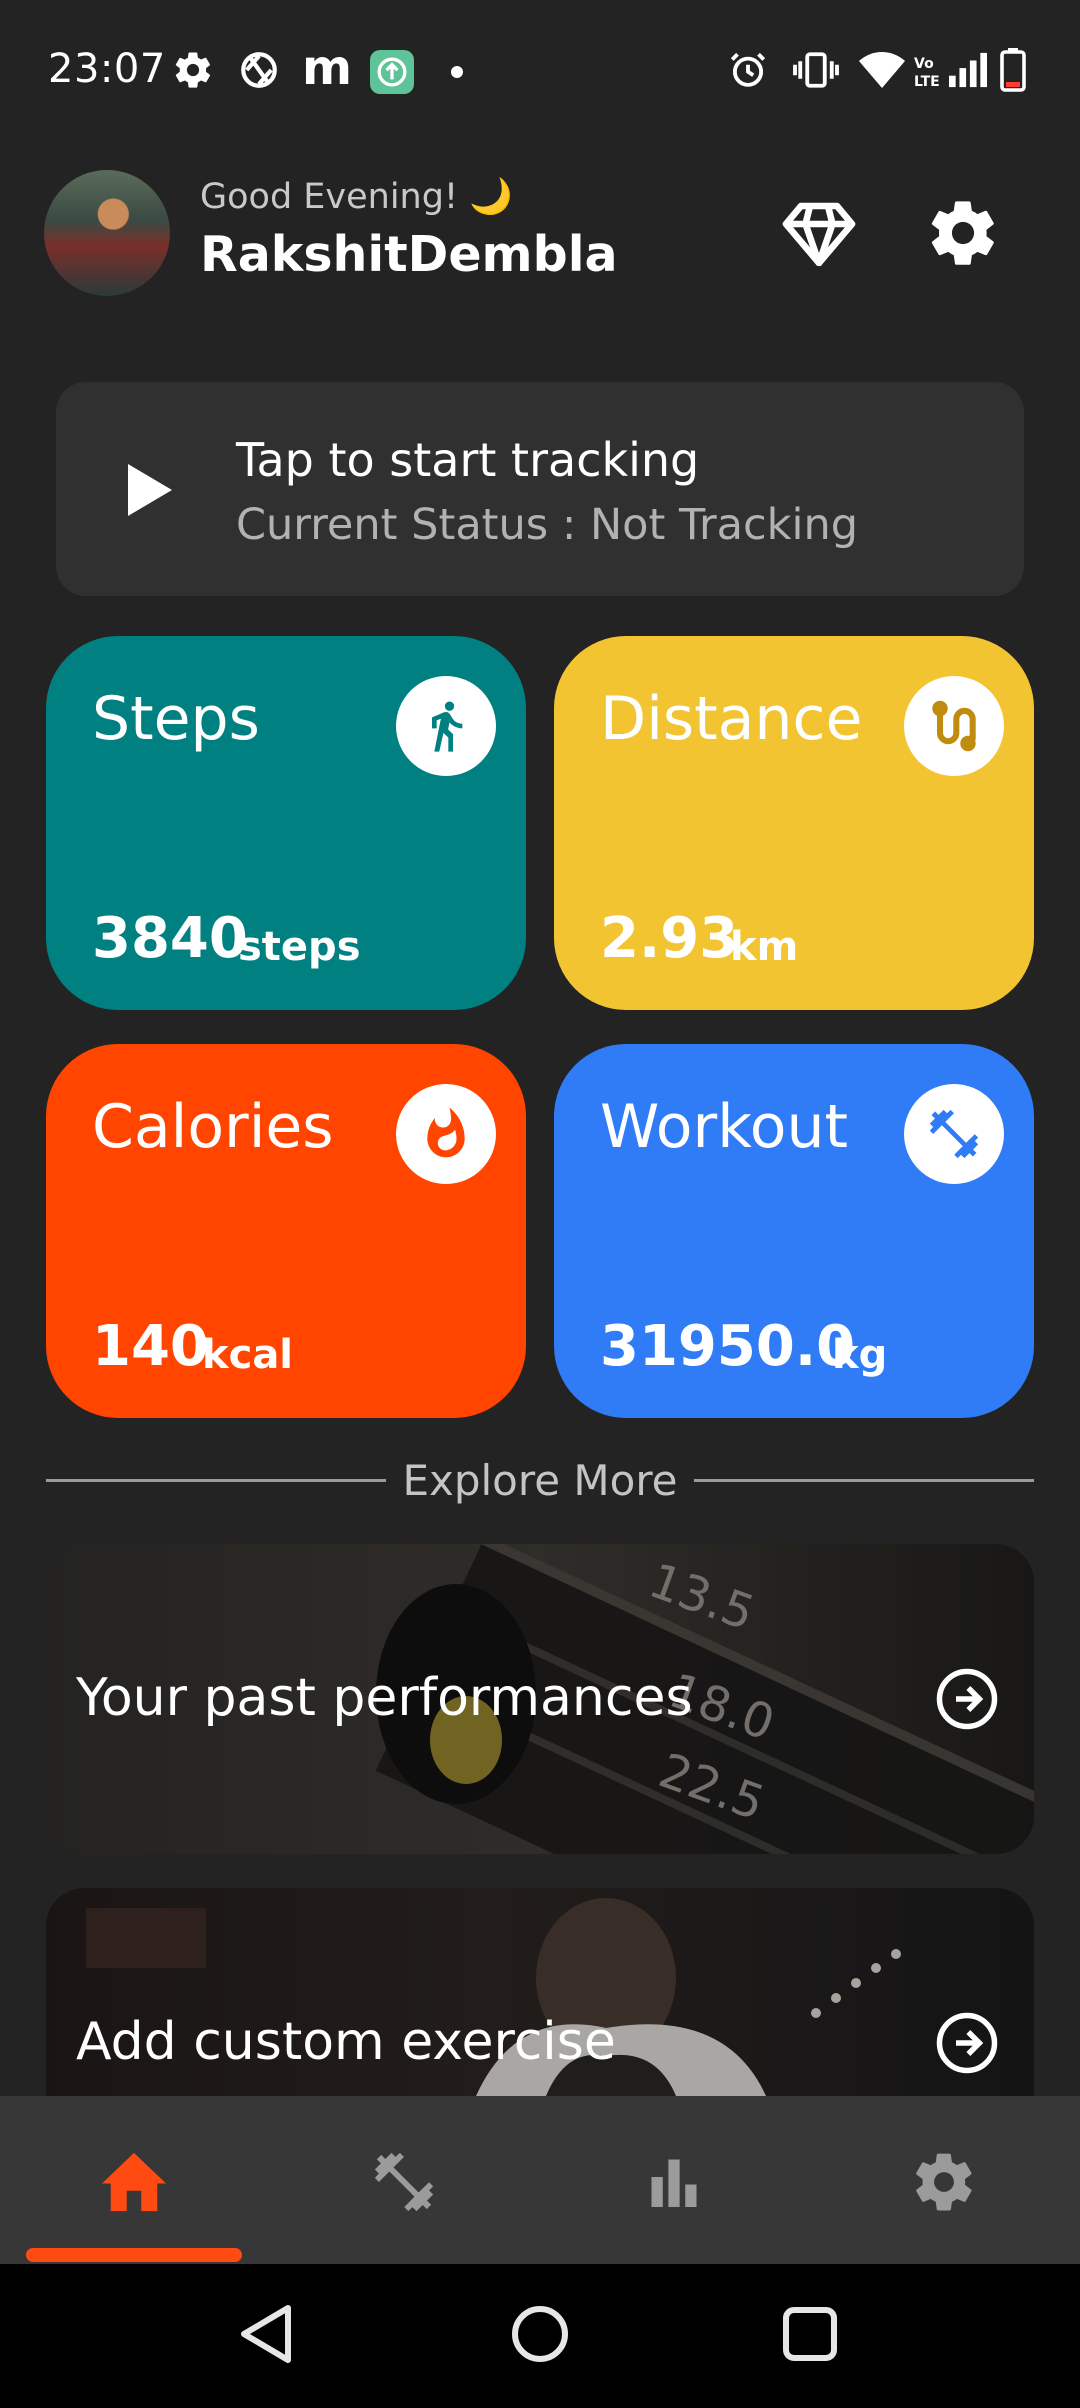 This screenshot has height=2408, width=1080. Describe the element at coordinates (392, 72) in the screenshot. I see `upload-badge-icon` at that location.